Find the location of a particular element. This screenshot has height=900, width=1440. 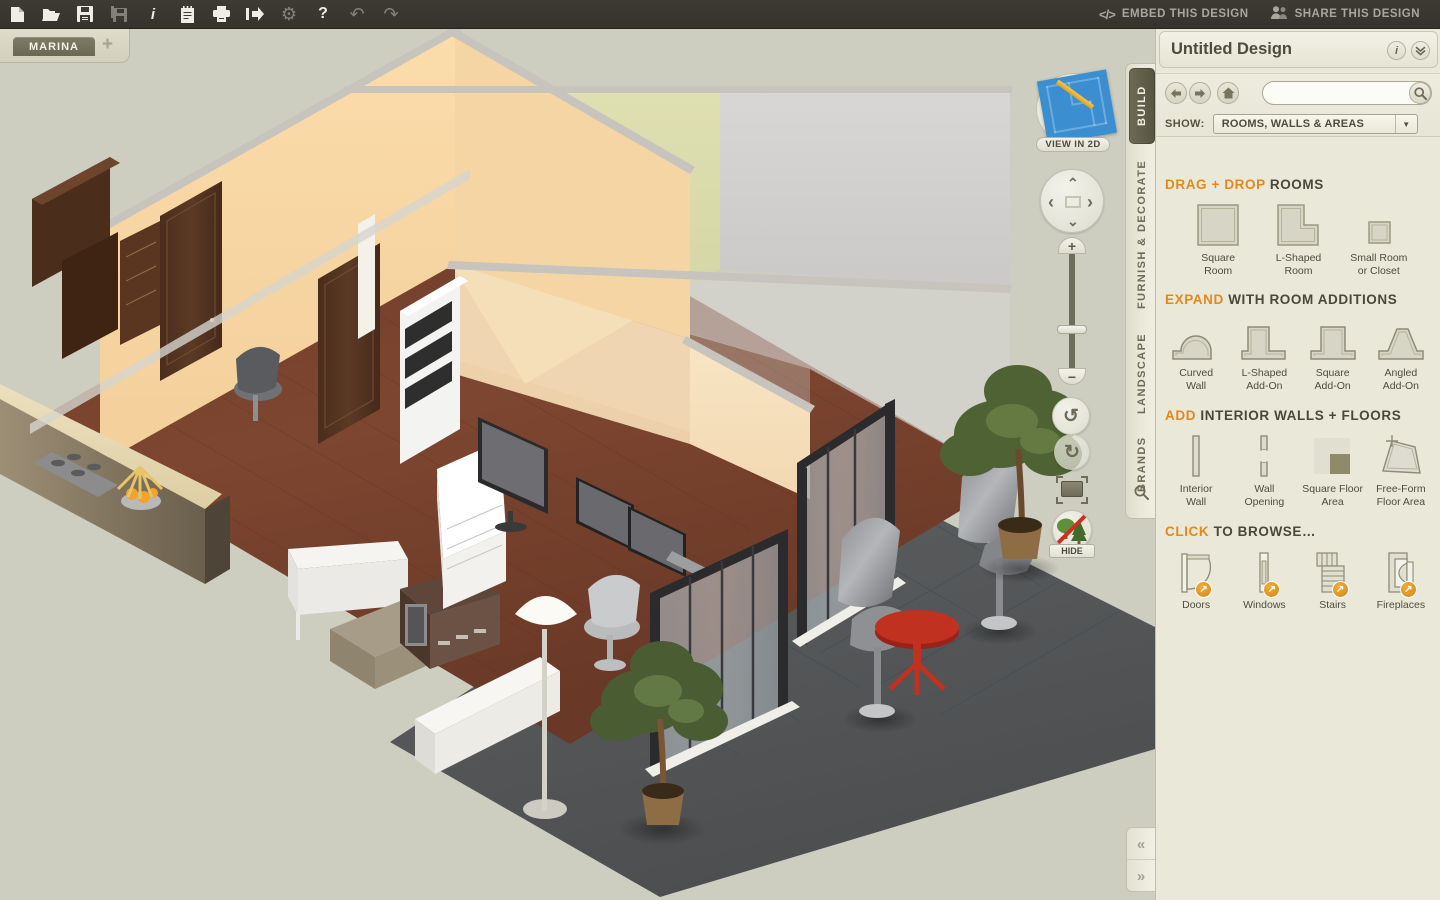

addition-item-curved-wall: Curved Wall is located at coordinates (1196, 353).